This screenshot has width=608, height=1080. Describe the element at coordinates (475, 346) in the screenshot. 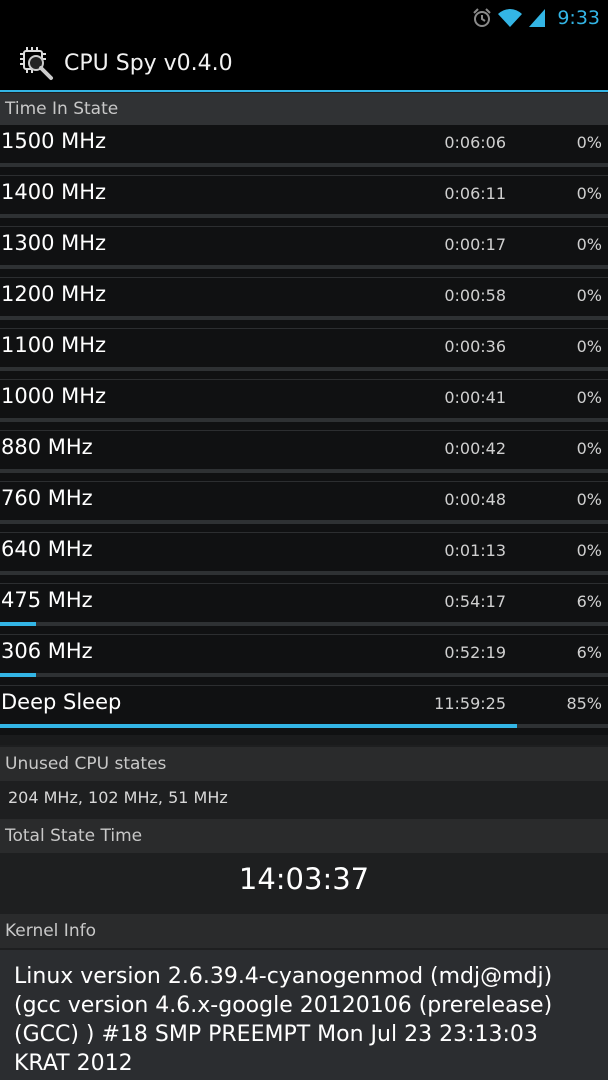

I see `state-duration: 0:00:36` at that location.